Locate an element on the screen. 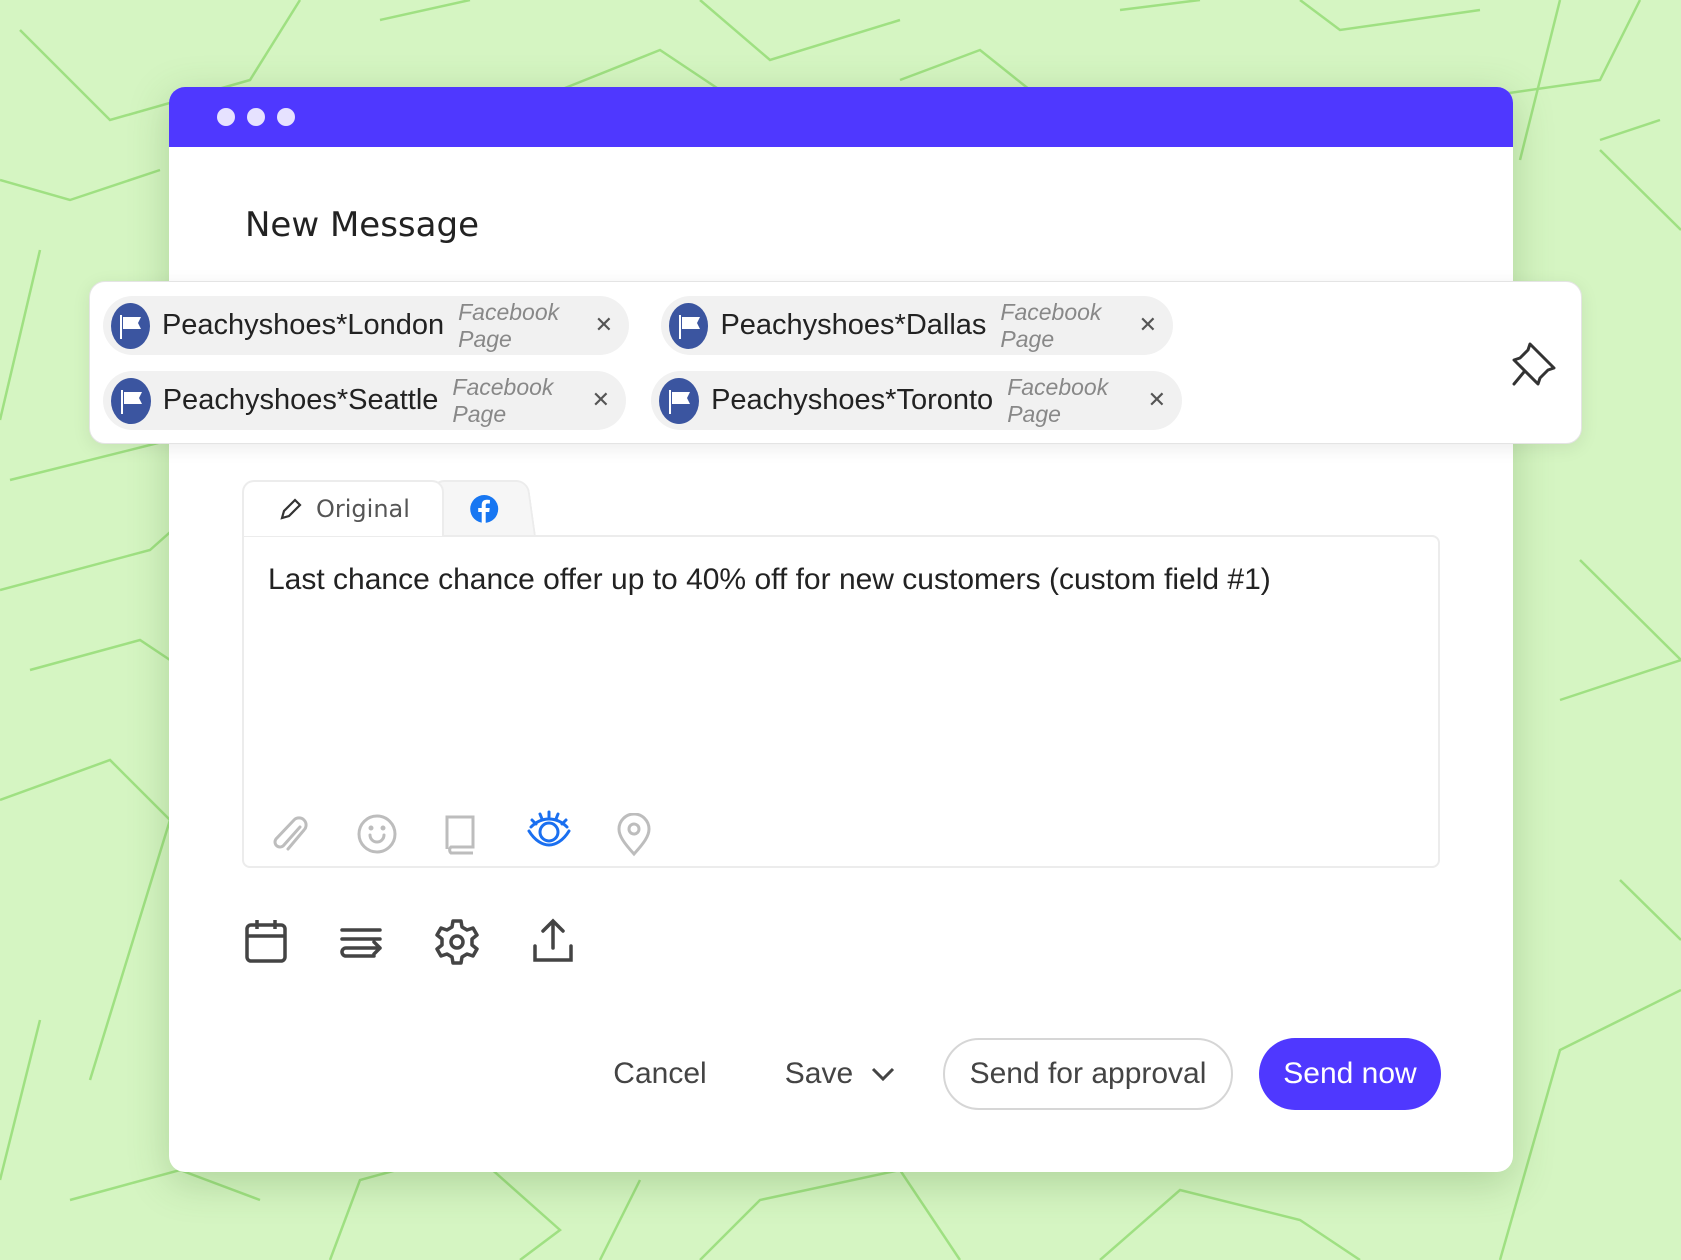 Image resolution: width=1681 pixels, height=1260 pixels. send-for-approval-button: Send for approval is located at coordinates (1088, 1074).